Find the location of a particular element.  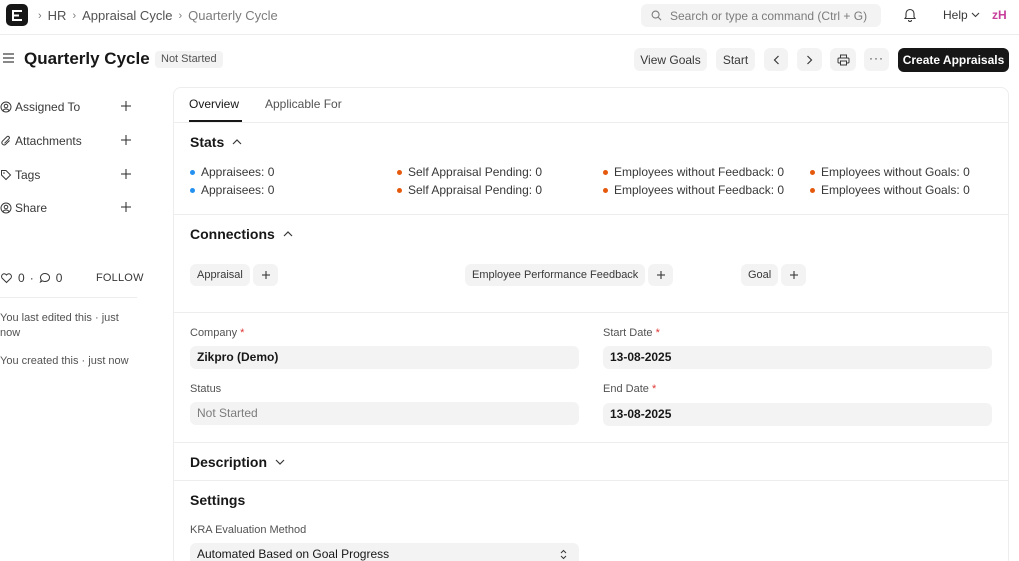

sidebar-item-tags: Tags is located at coordinates (20, 175).